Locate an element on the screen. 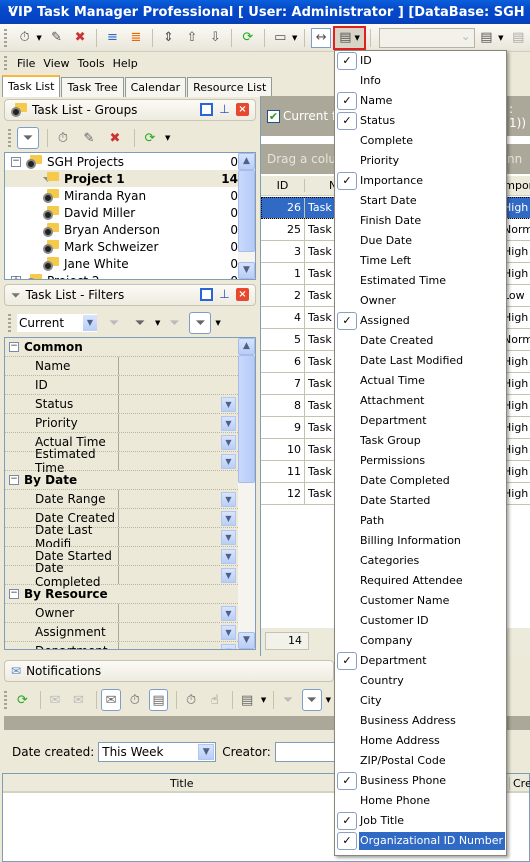 The height and width of the screenshot is (862, 530). filter-field-row: Assignment ▼ is located at coordinates (122, 632).